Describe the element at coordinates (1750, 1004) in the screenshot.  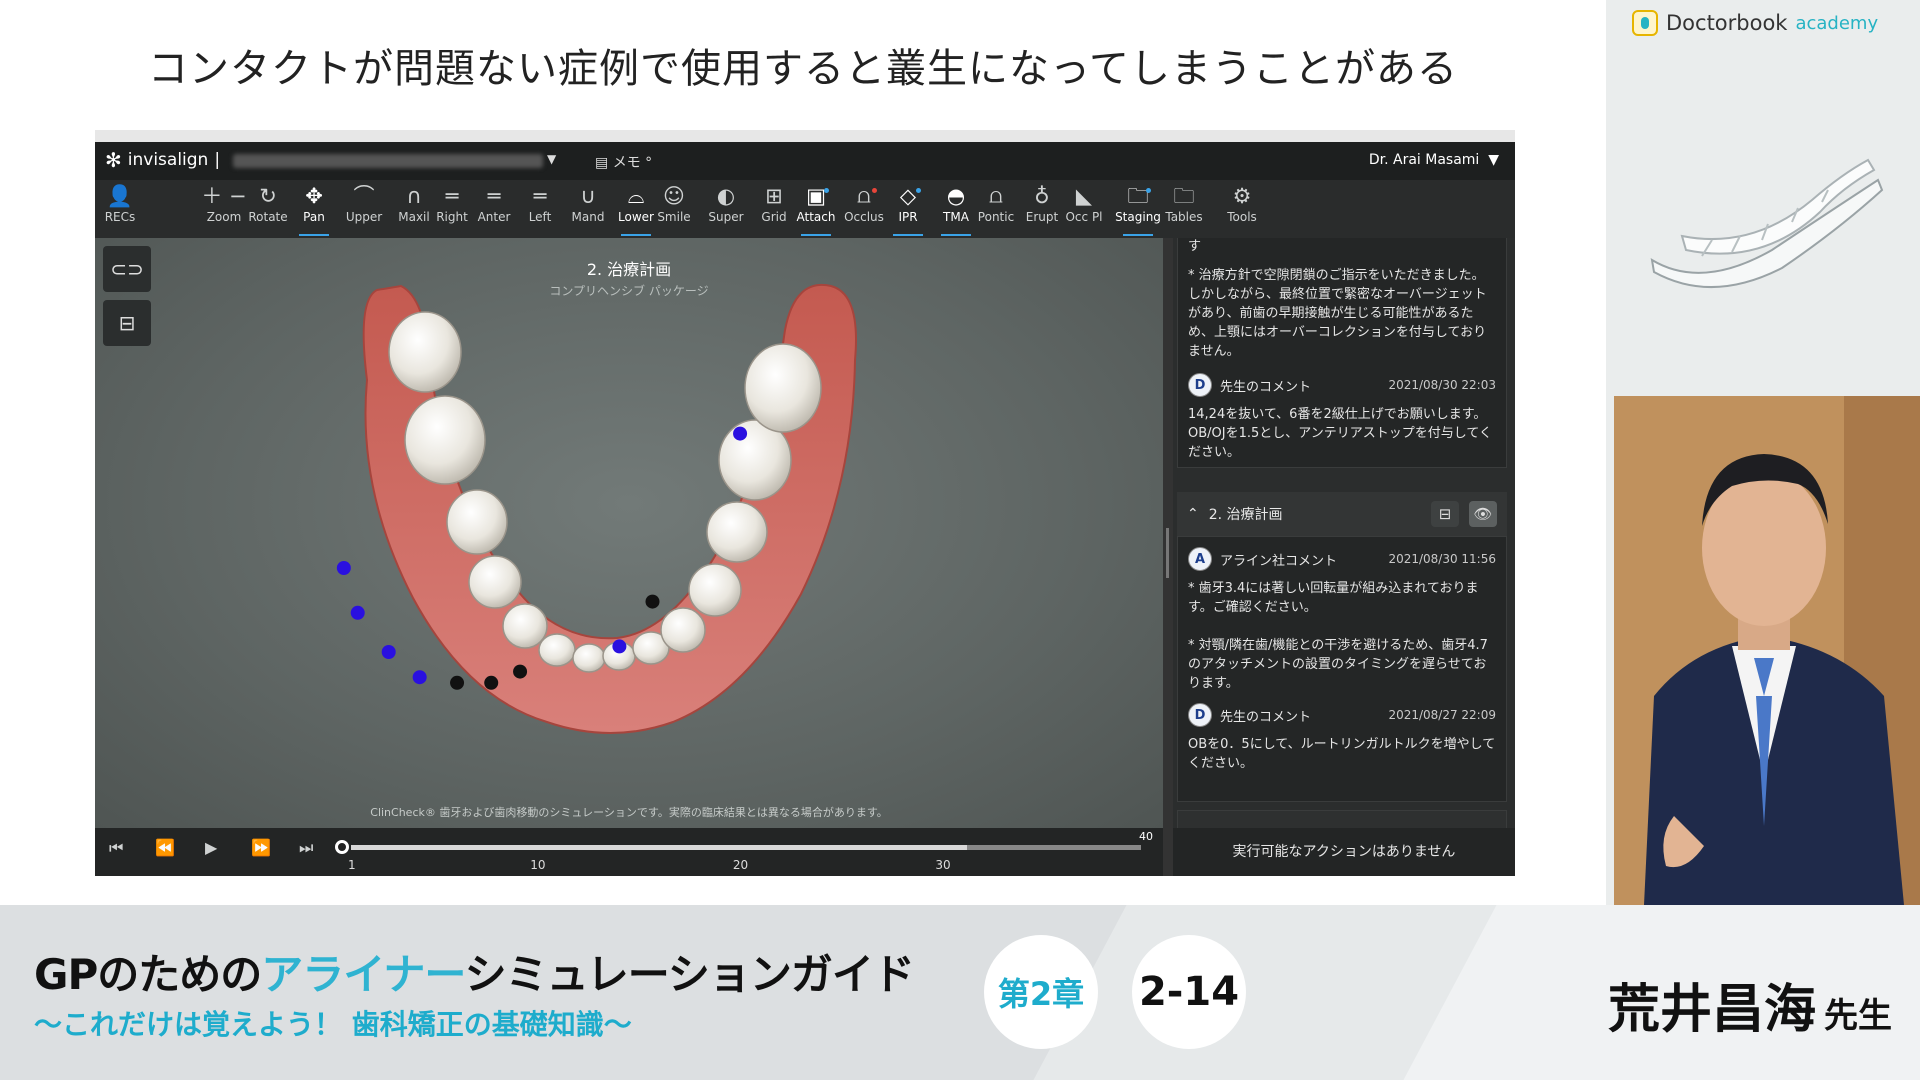
I see `presenter-name: 荒井昌海 先生` at that location.